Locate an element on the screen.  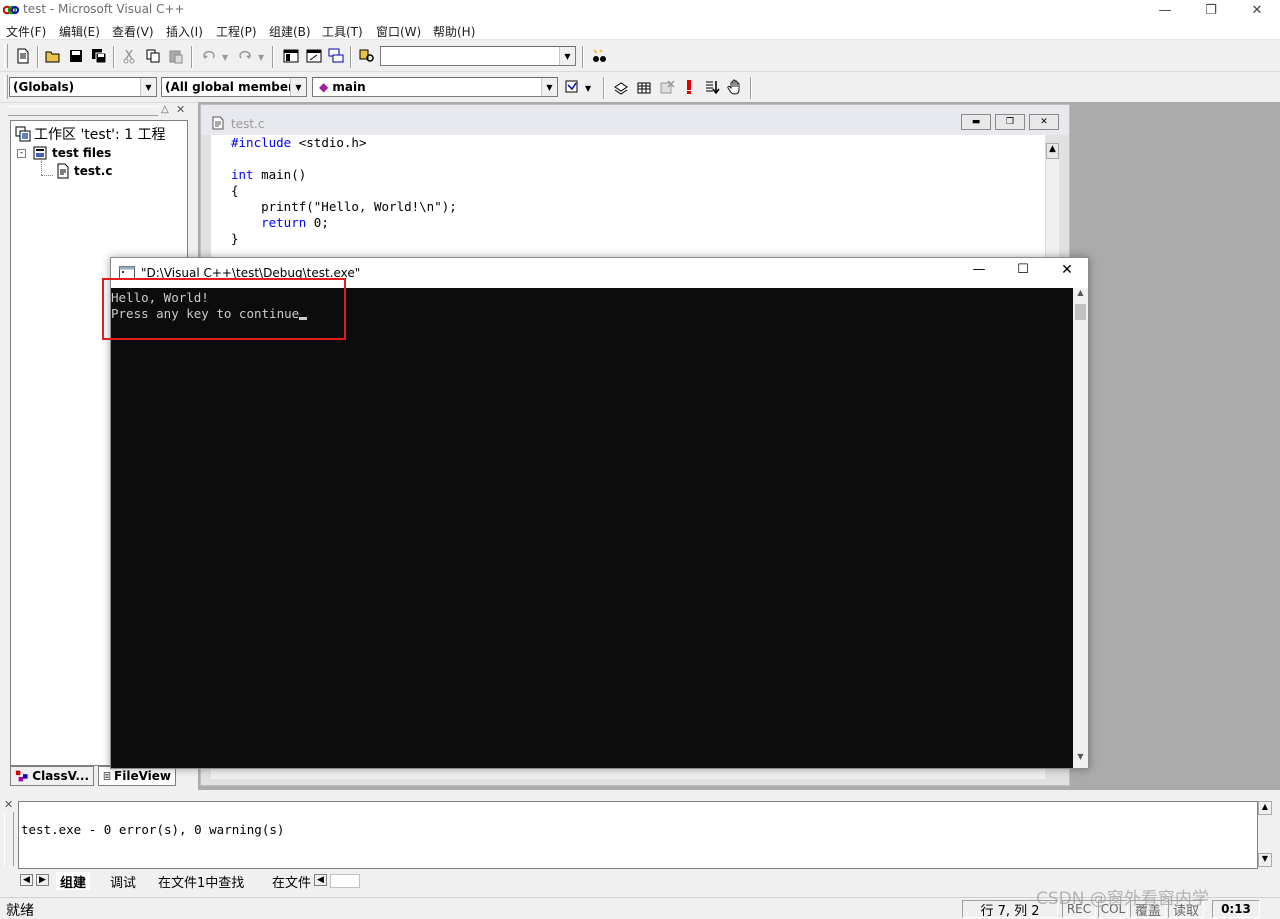
go-button is located at coordinates (712, 87).